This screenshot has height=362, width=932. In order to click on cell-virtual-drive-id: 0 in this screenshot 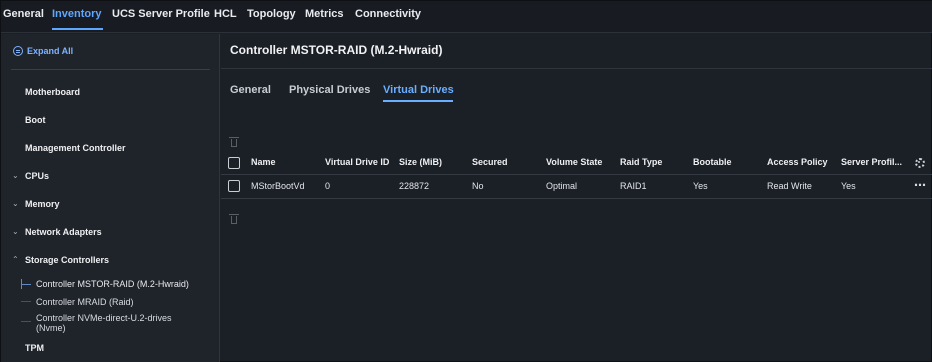, I will do `click(328, 186)`.